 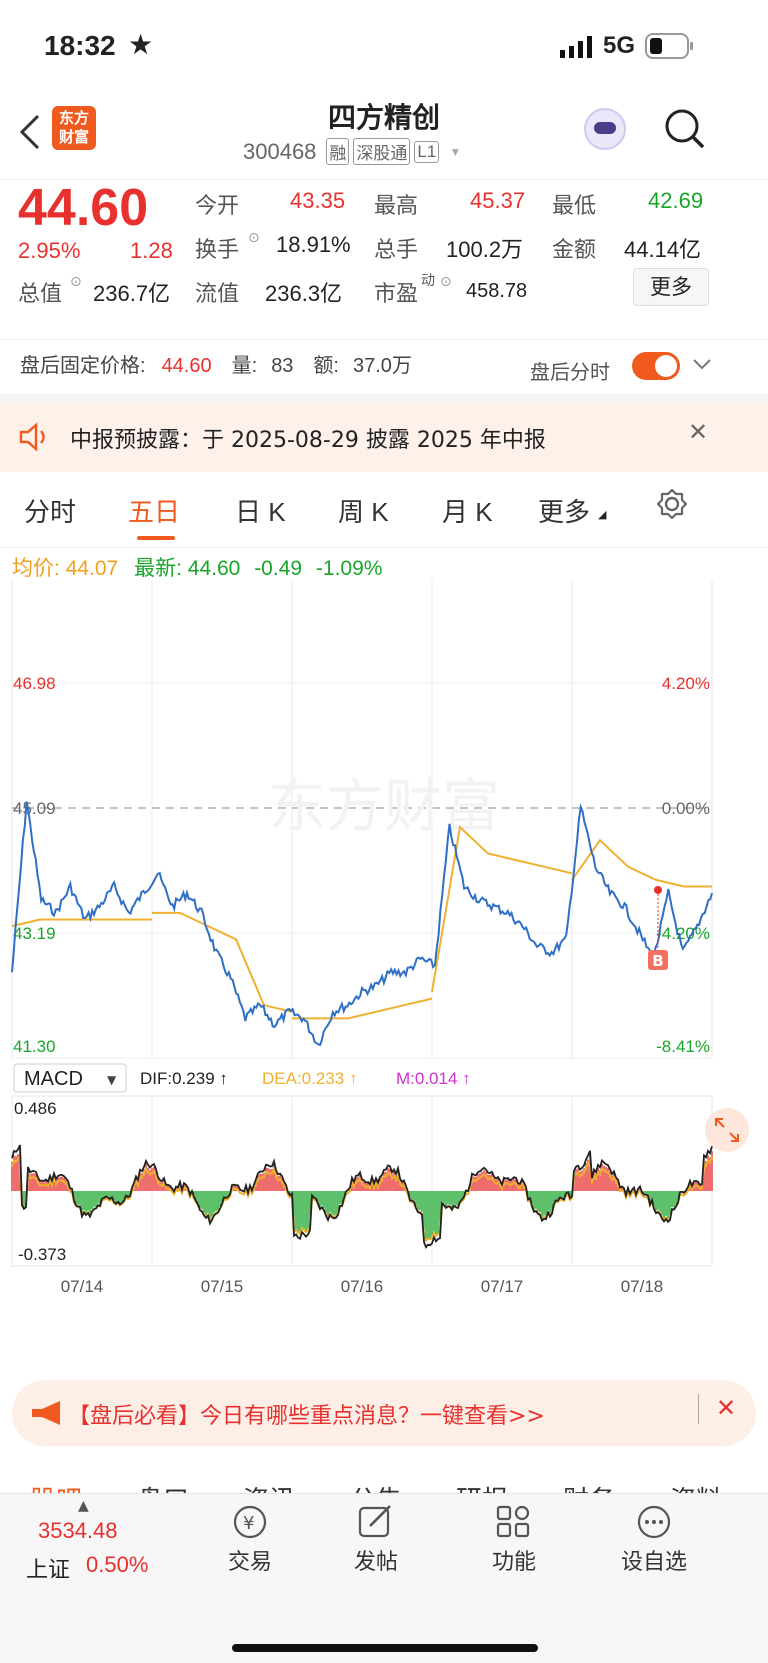 I want to click on trade-icon: ¥, so click(x=250, y=1522).